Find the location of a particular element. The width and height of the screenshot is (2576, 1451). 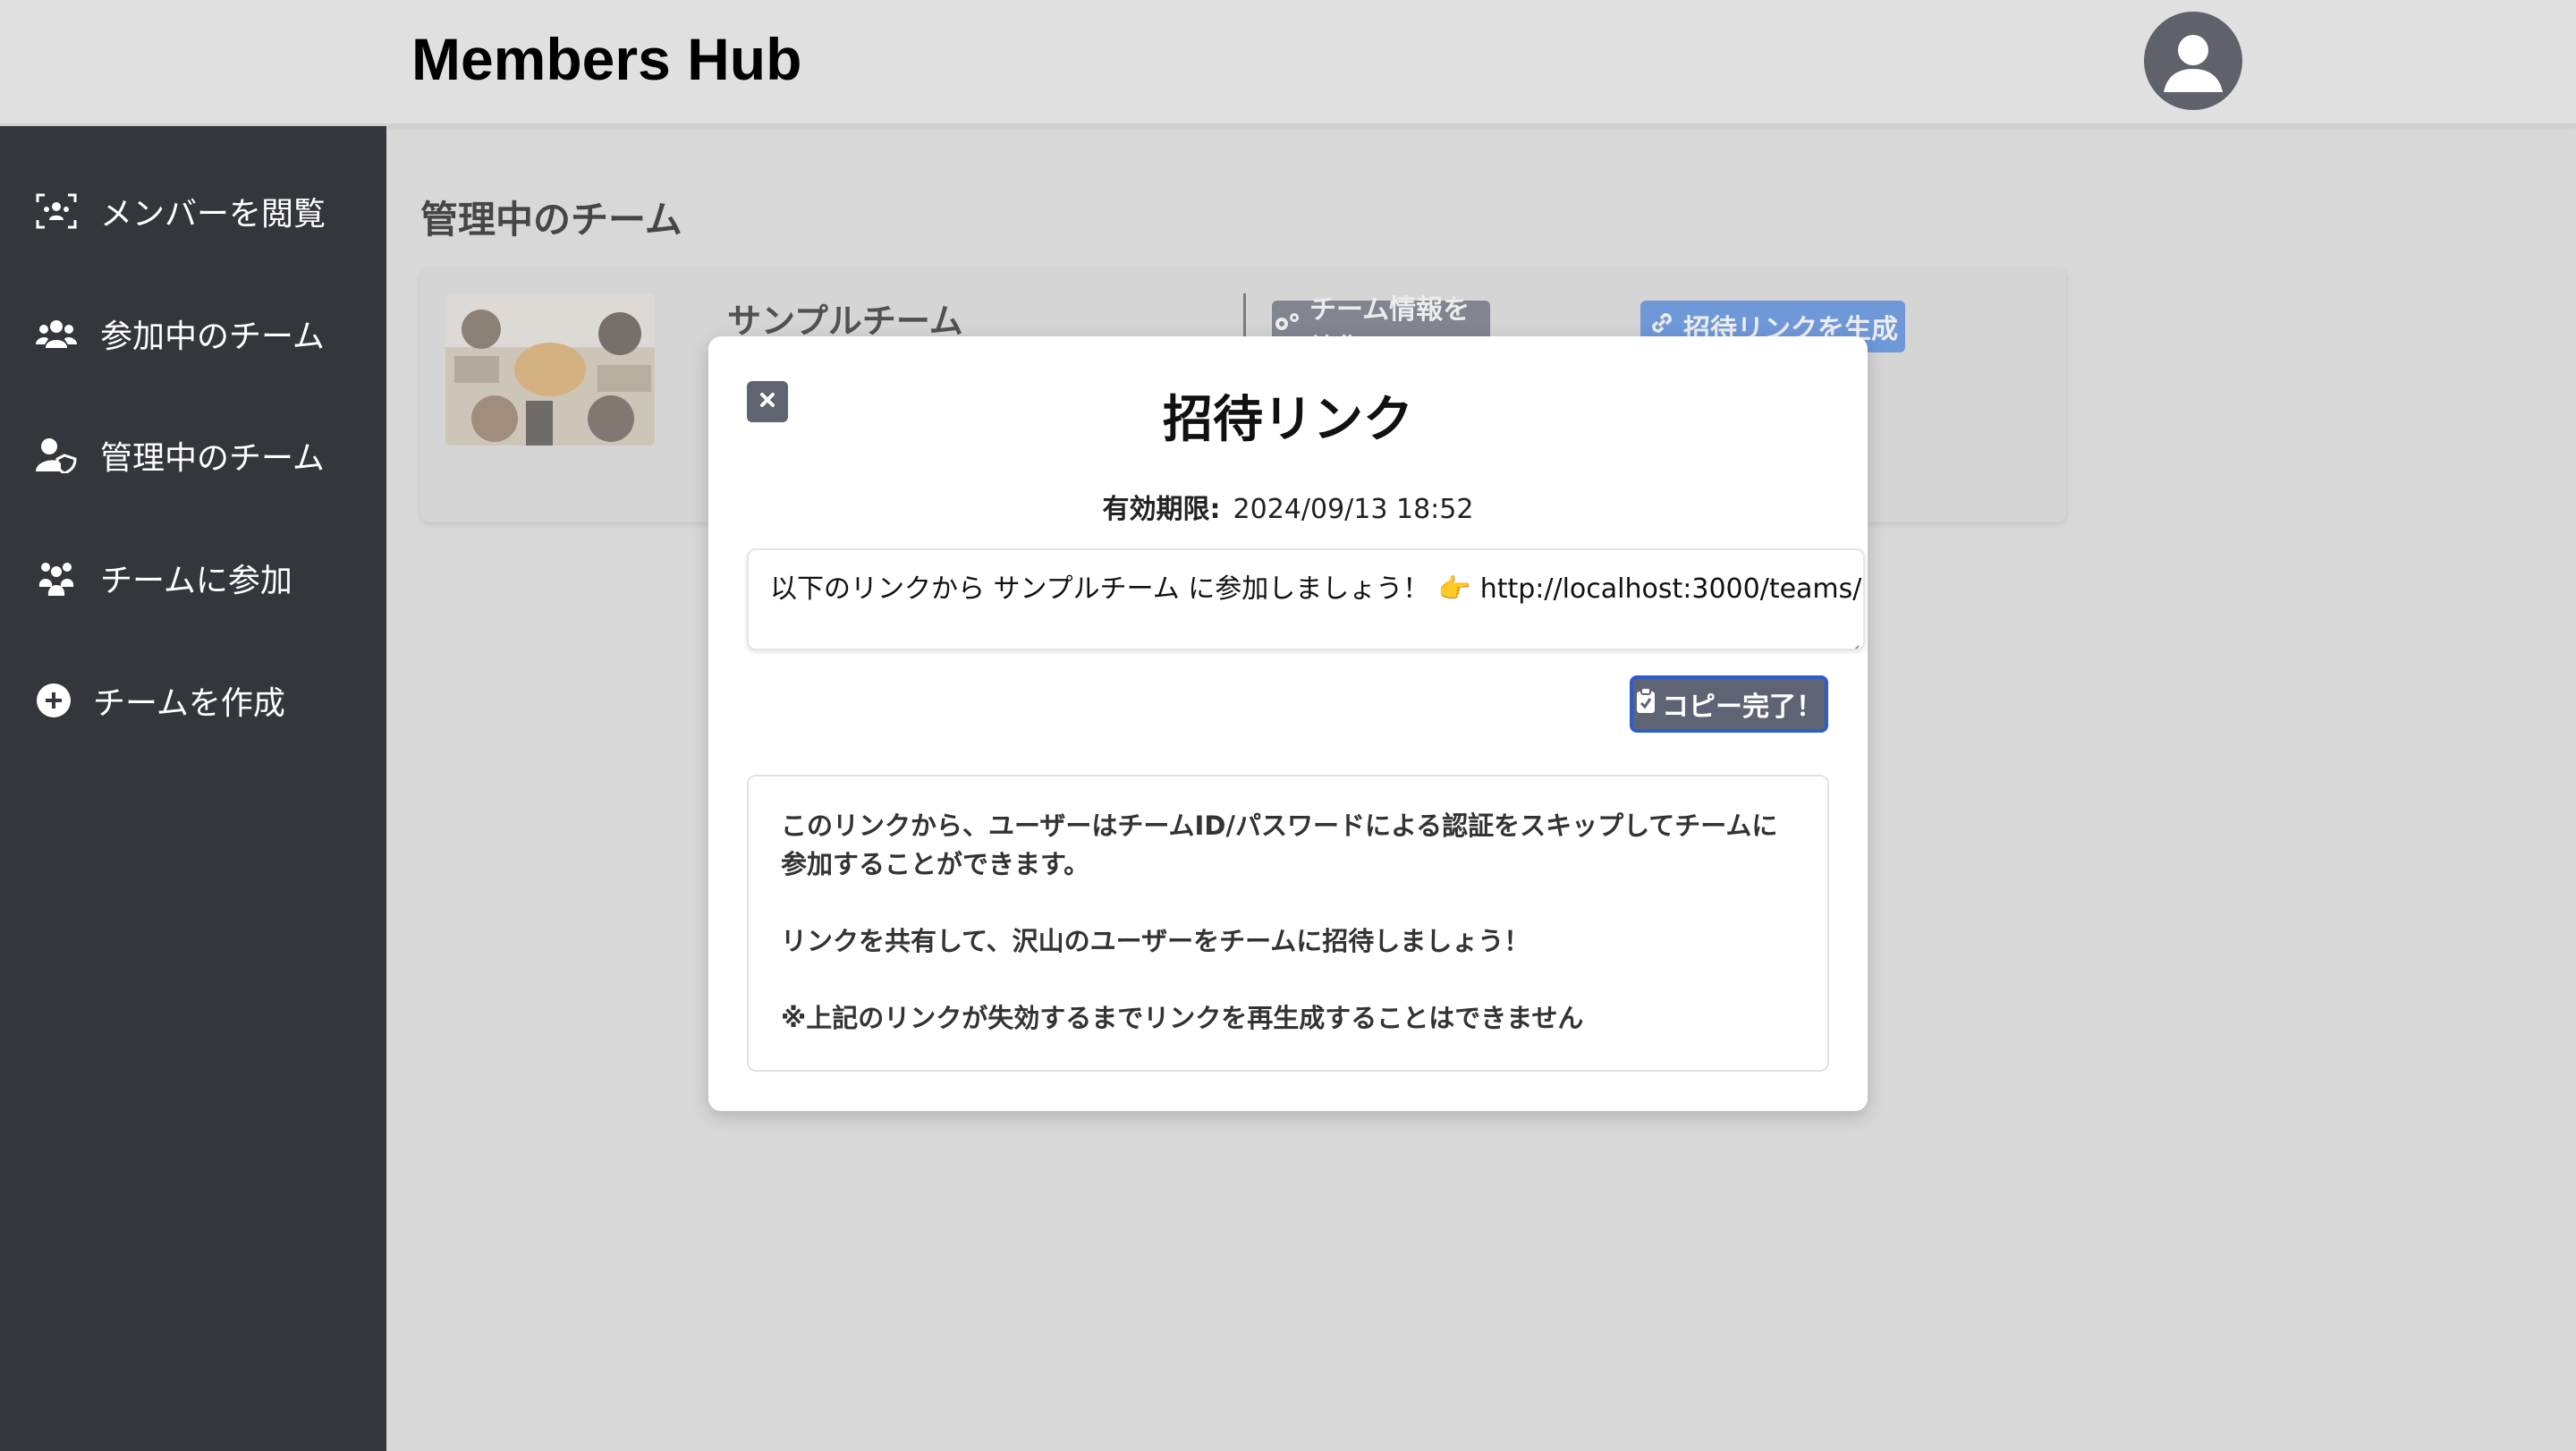

info-text: ※上記のリンクが失効するまでリンクを再生成することはできません is located at coordinates (1182, 1018).